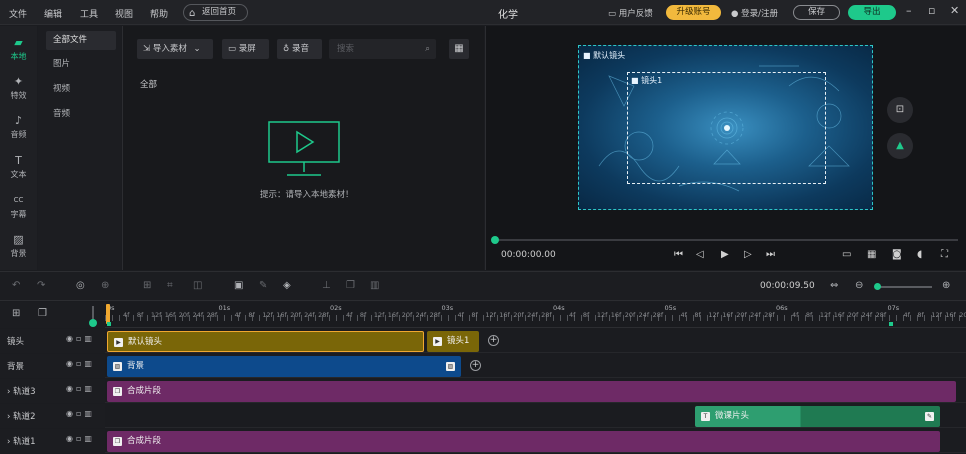  Describe the element at coordinates (16, 285) in the screenshot. I see `undo-icon: ↶` at that location.